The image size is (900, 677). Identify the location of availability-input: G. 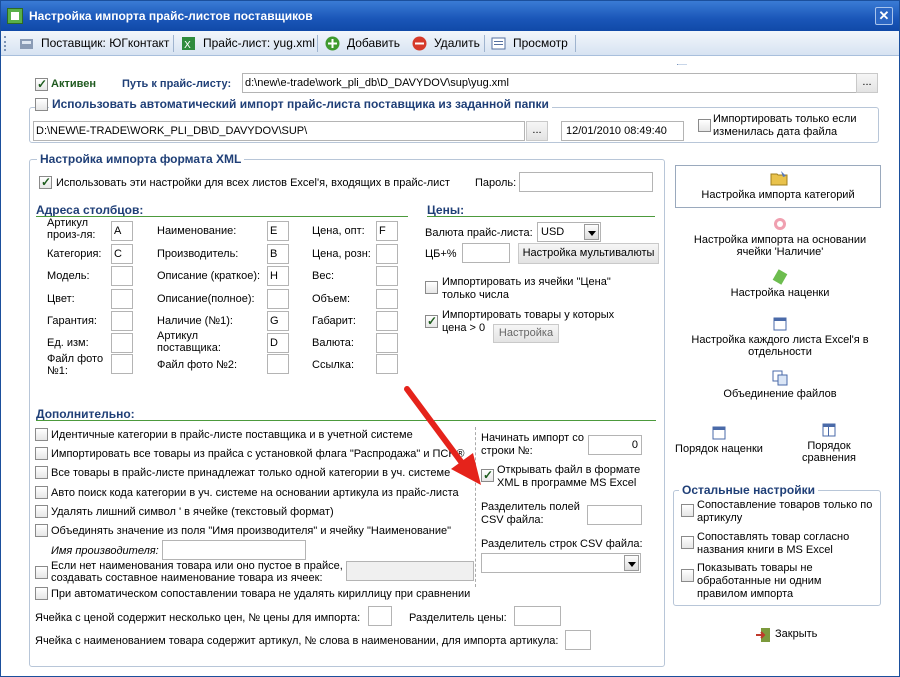
(278, 321).